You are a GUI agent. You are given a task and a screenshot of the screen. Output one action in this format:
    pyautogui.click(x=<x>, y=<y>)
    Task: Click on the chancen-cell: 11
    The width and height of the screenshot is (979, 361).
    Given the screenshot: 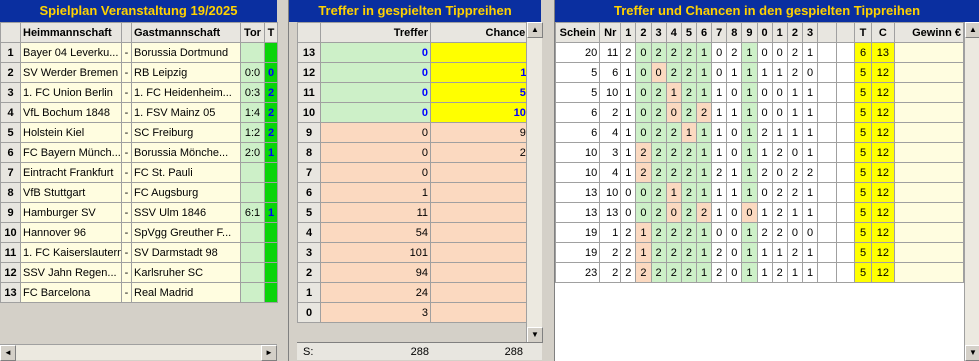 What is the action you would take?
    pyautogui.click(x=482, y=72)
    